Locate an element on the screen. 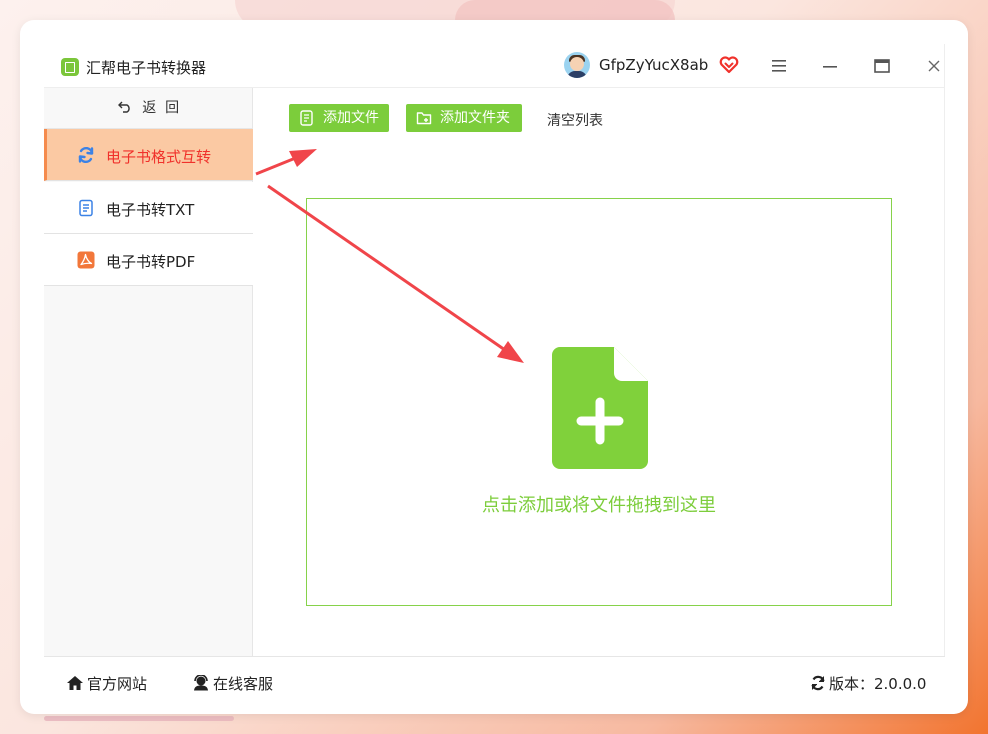 The image size is (988, 734). version-info: 版本：2.0.0.0 is located at coordinates (868, 683).